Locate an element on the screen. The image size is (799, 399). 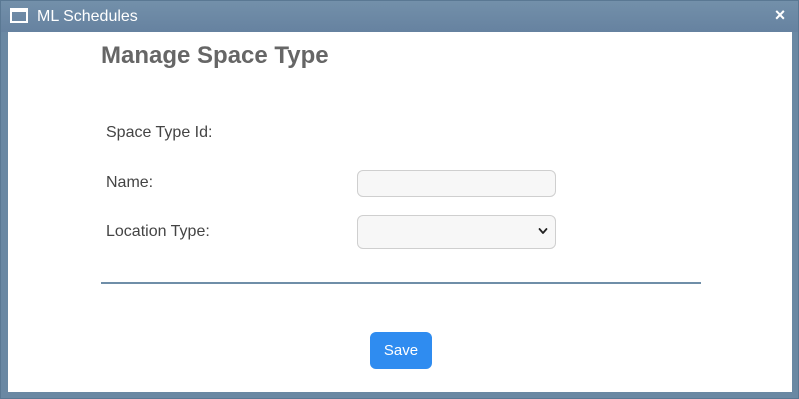
form-divider is located at coordinates (401, 283).